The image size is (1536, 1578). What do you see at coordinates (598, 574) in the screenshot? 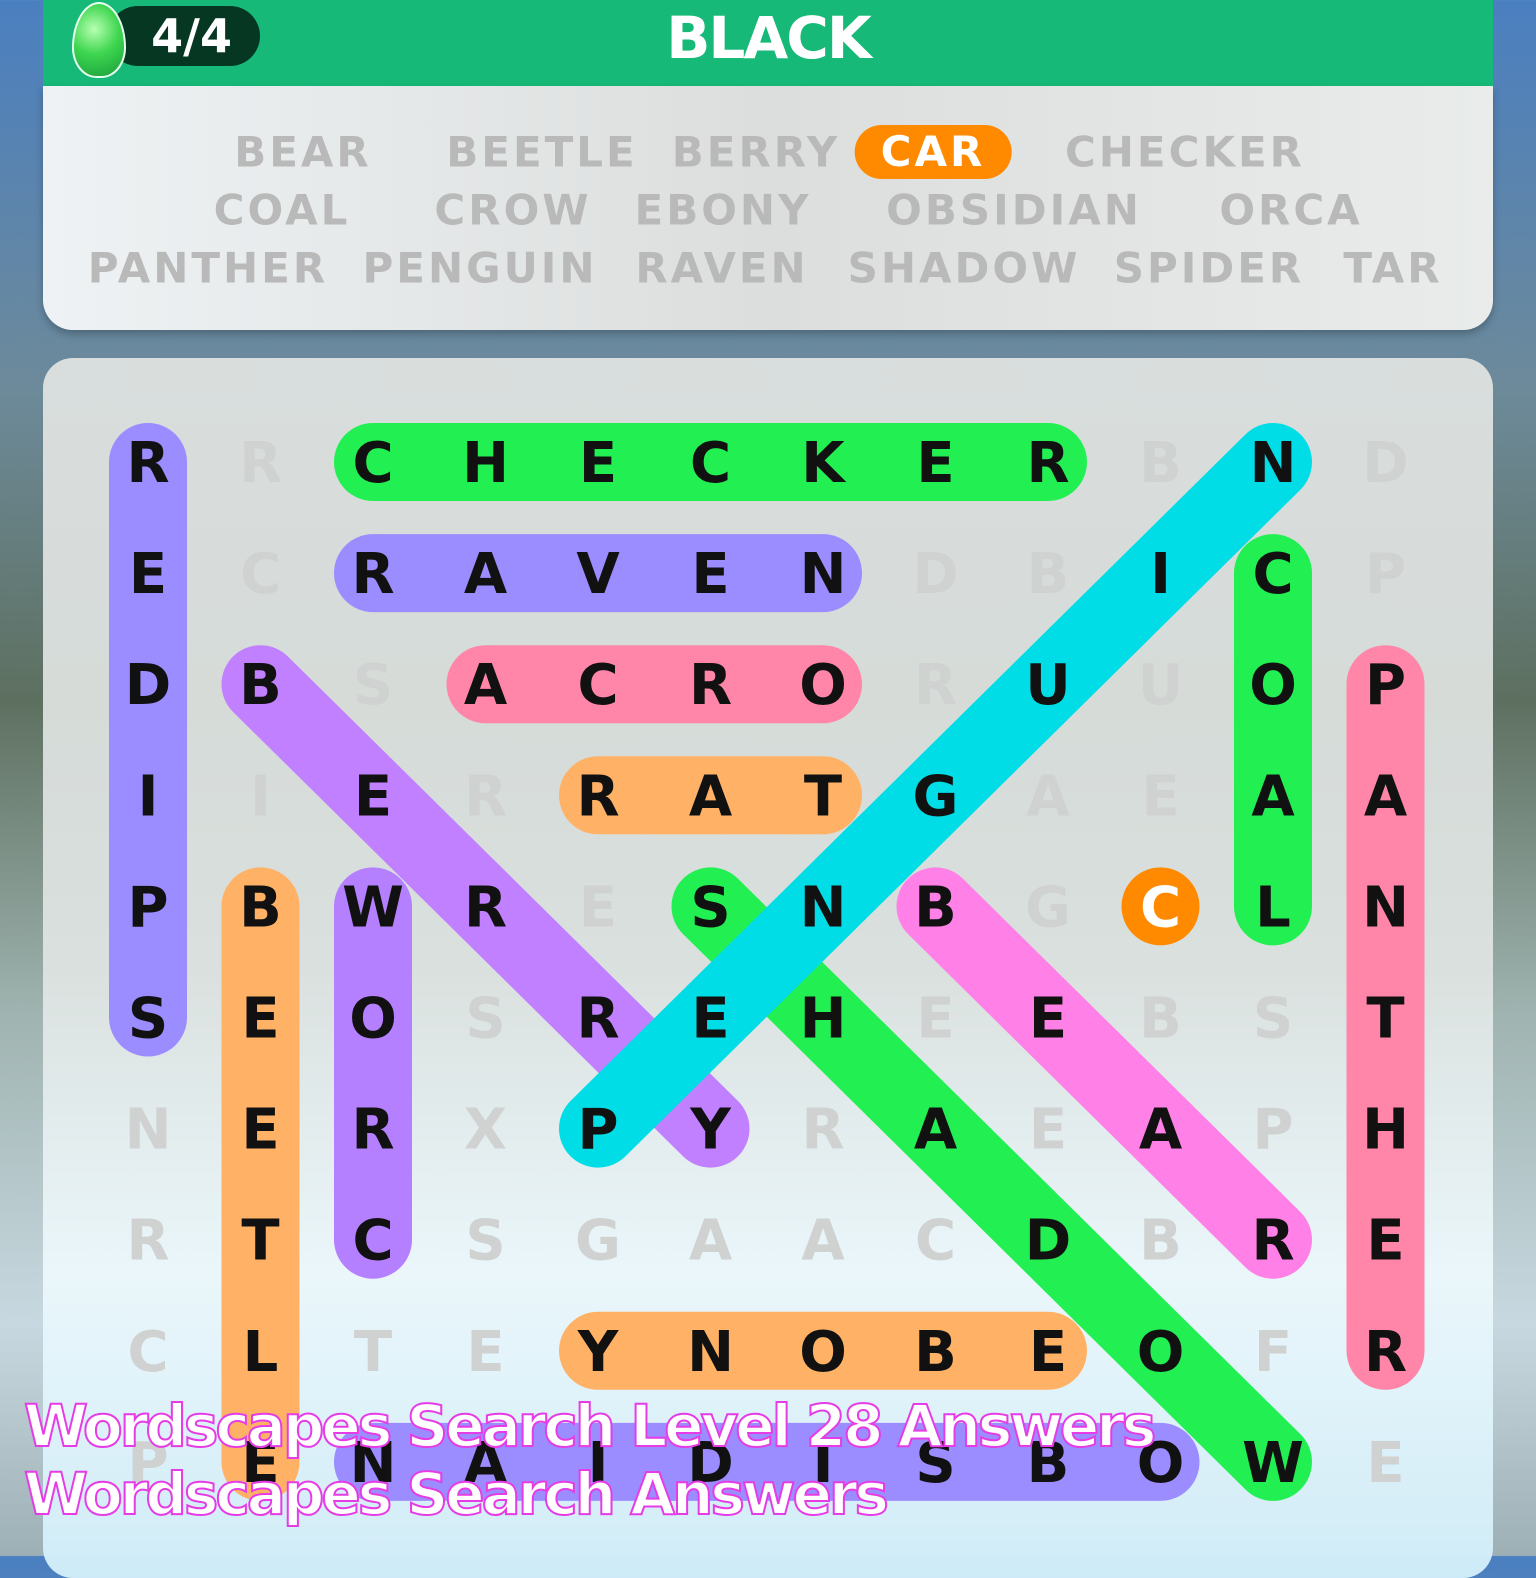
I see `grid-cell: V` at bounding box center [598, 574].